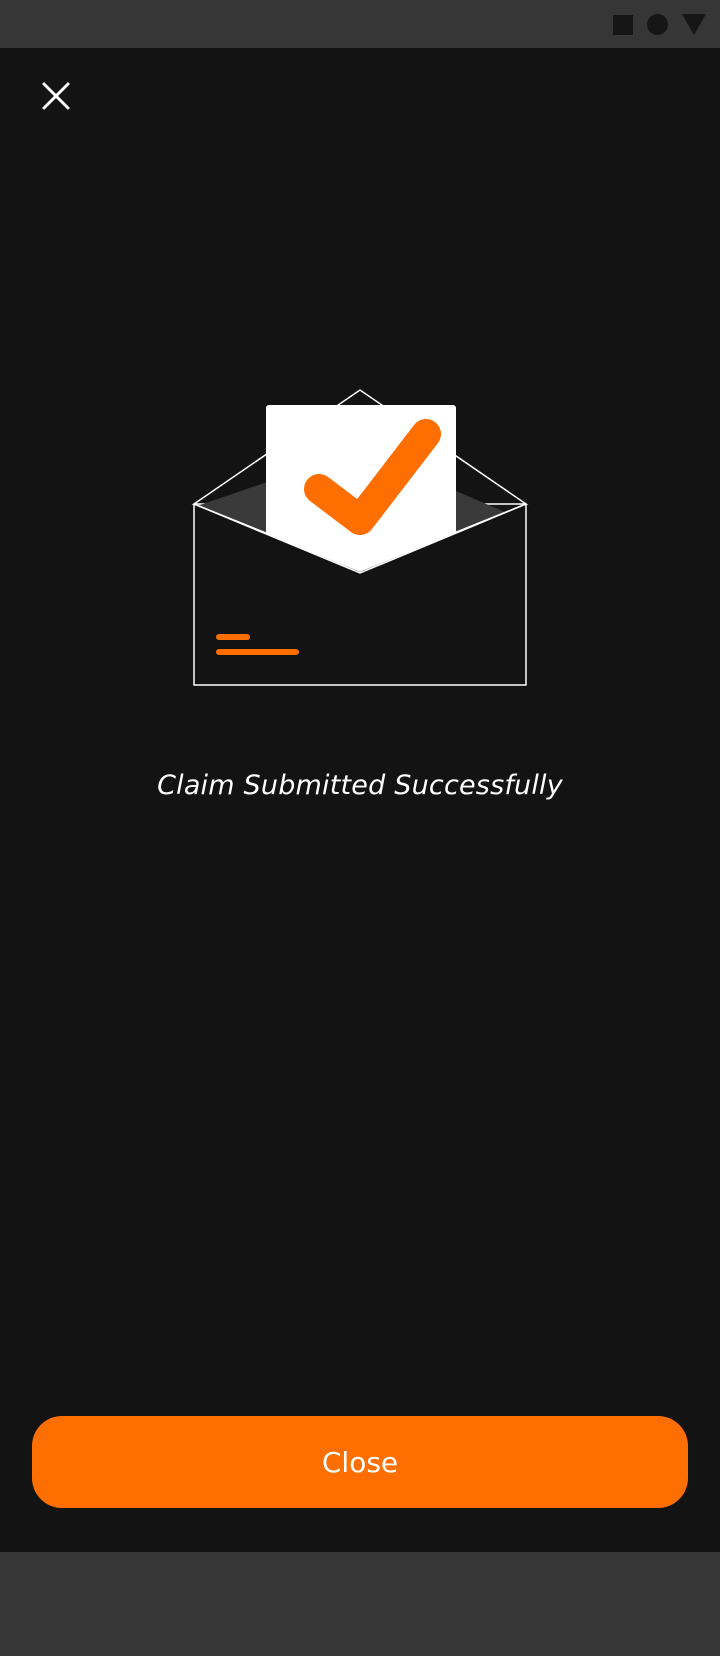  Describe the element at coordinates (56, 96) in the screenshot. I see `close-icon` at that location.